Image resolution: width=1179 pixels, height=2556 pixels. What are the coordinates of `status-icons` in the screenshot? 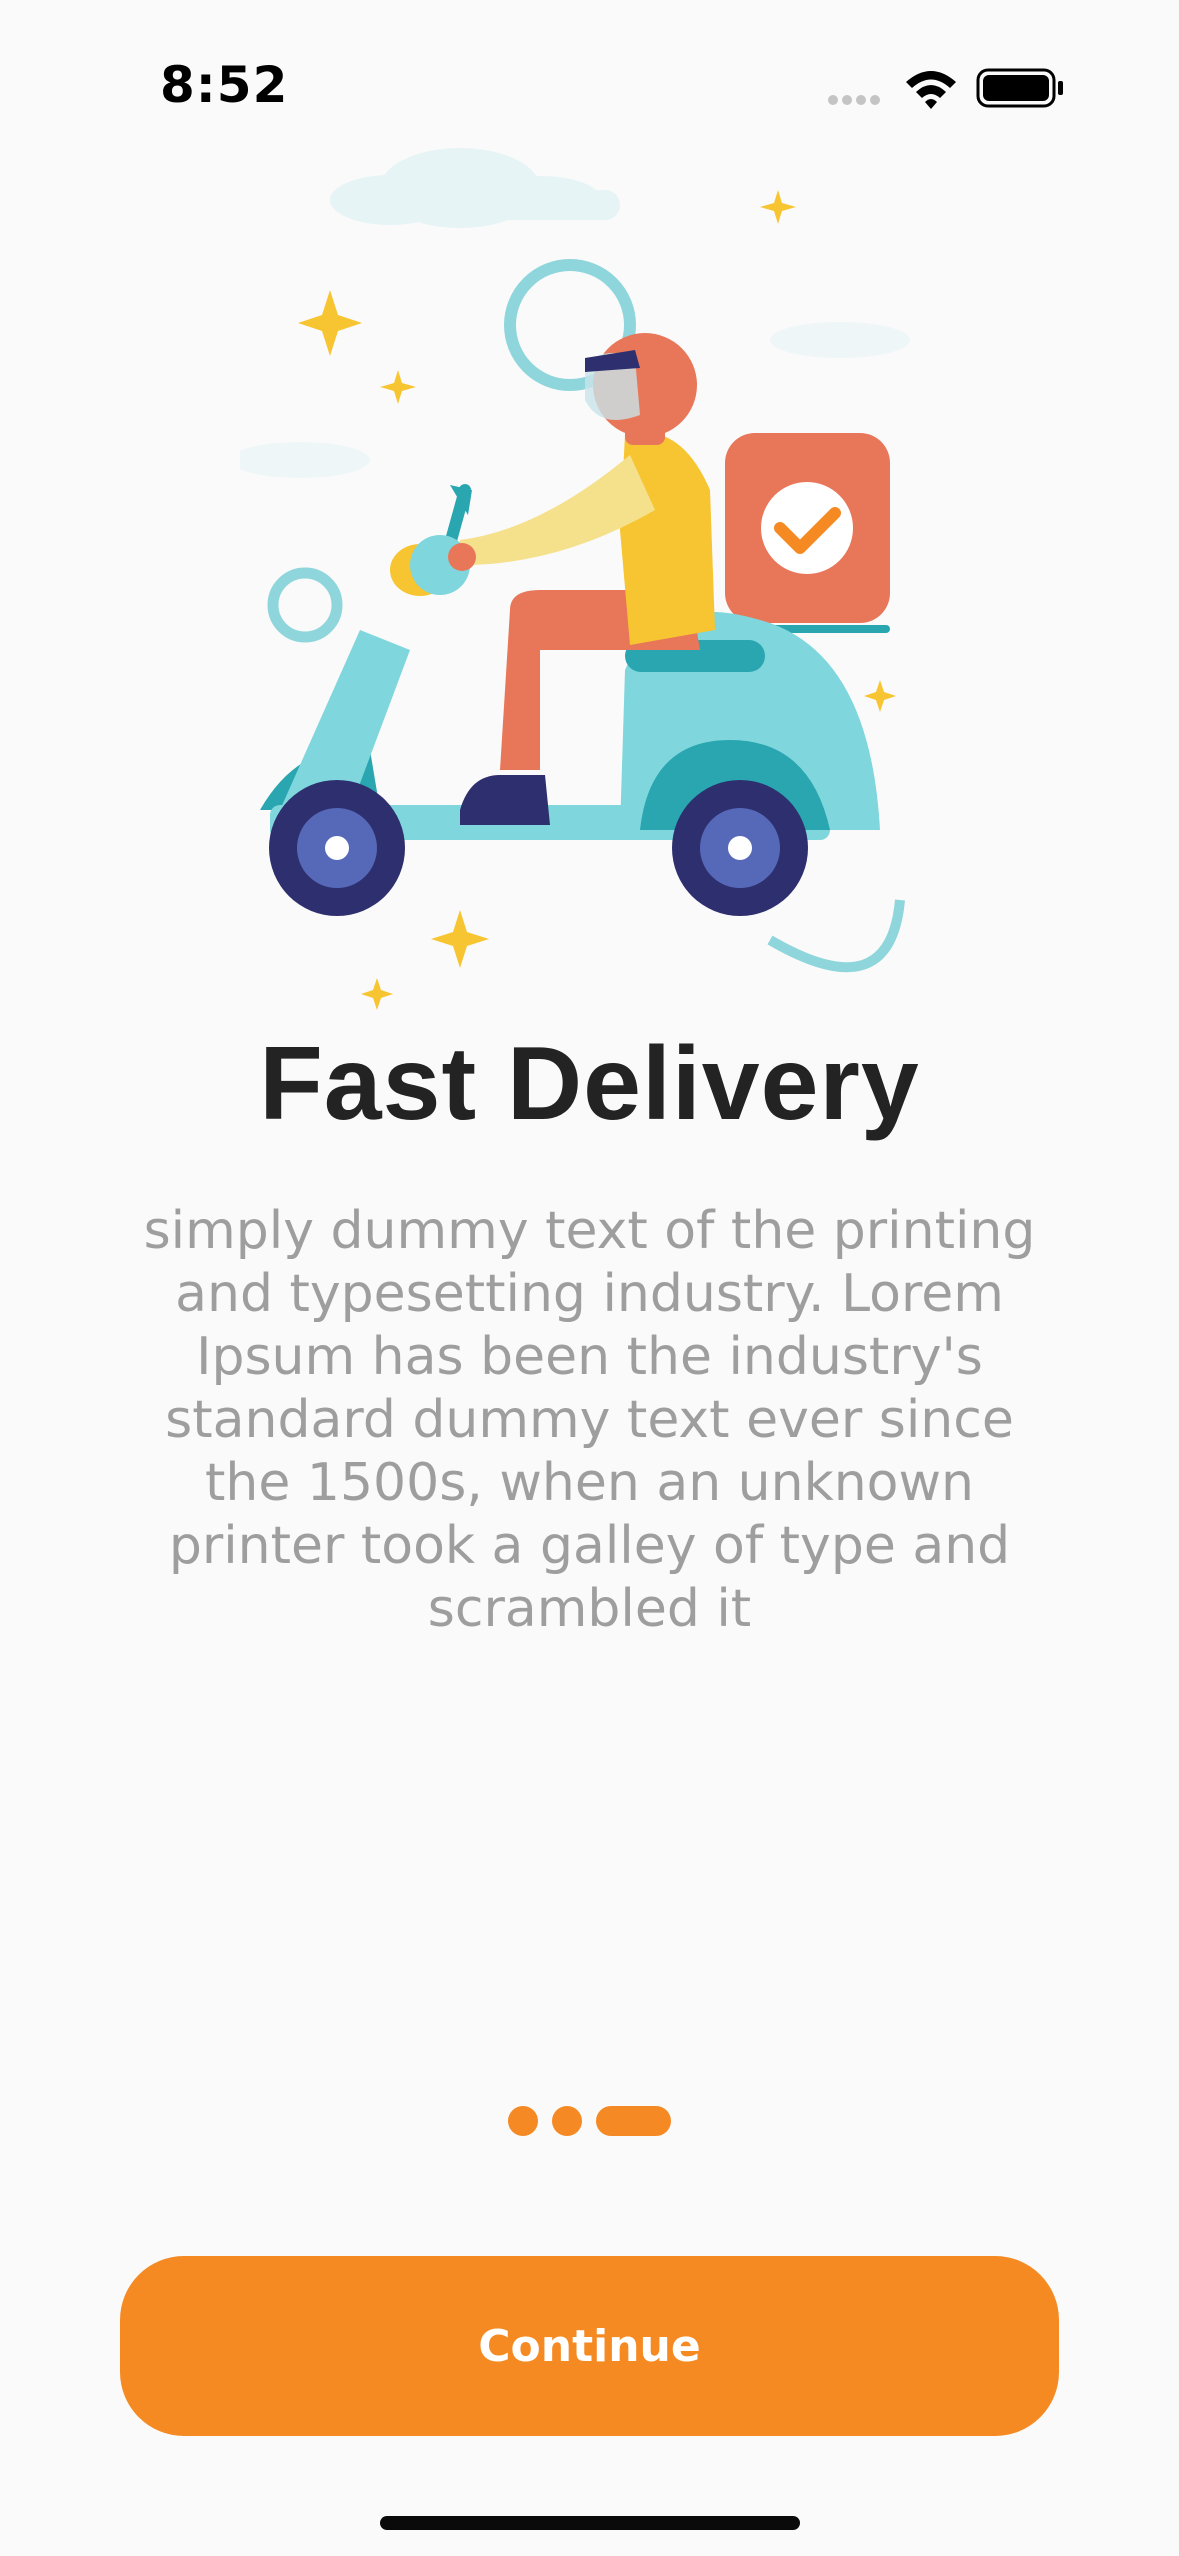 It's located at (945, 88).